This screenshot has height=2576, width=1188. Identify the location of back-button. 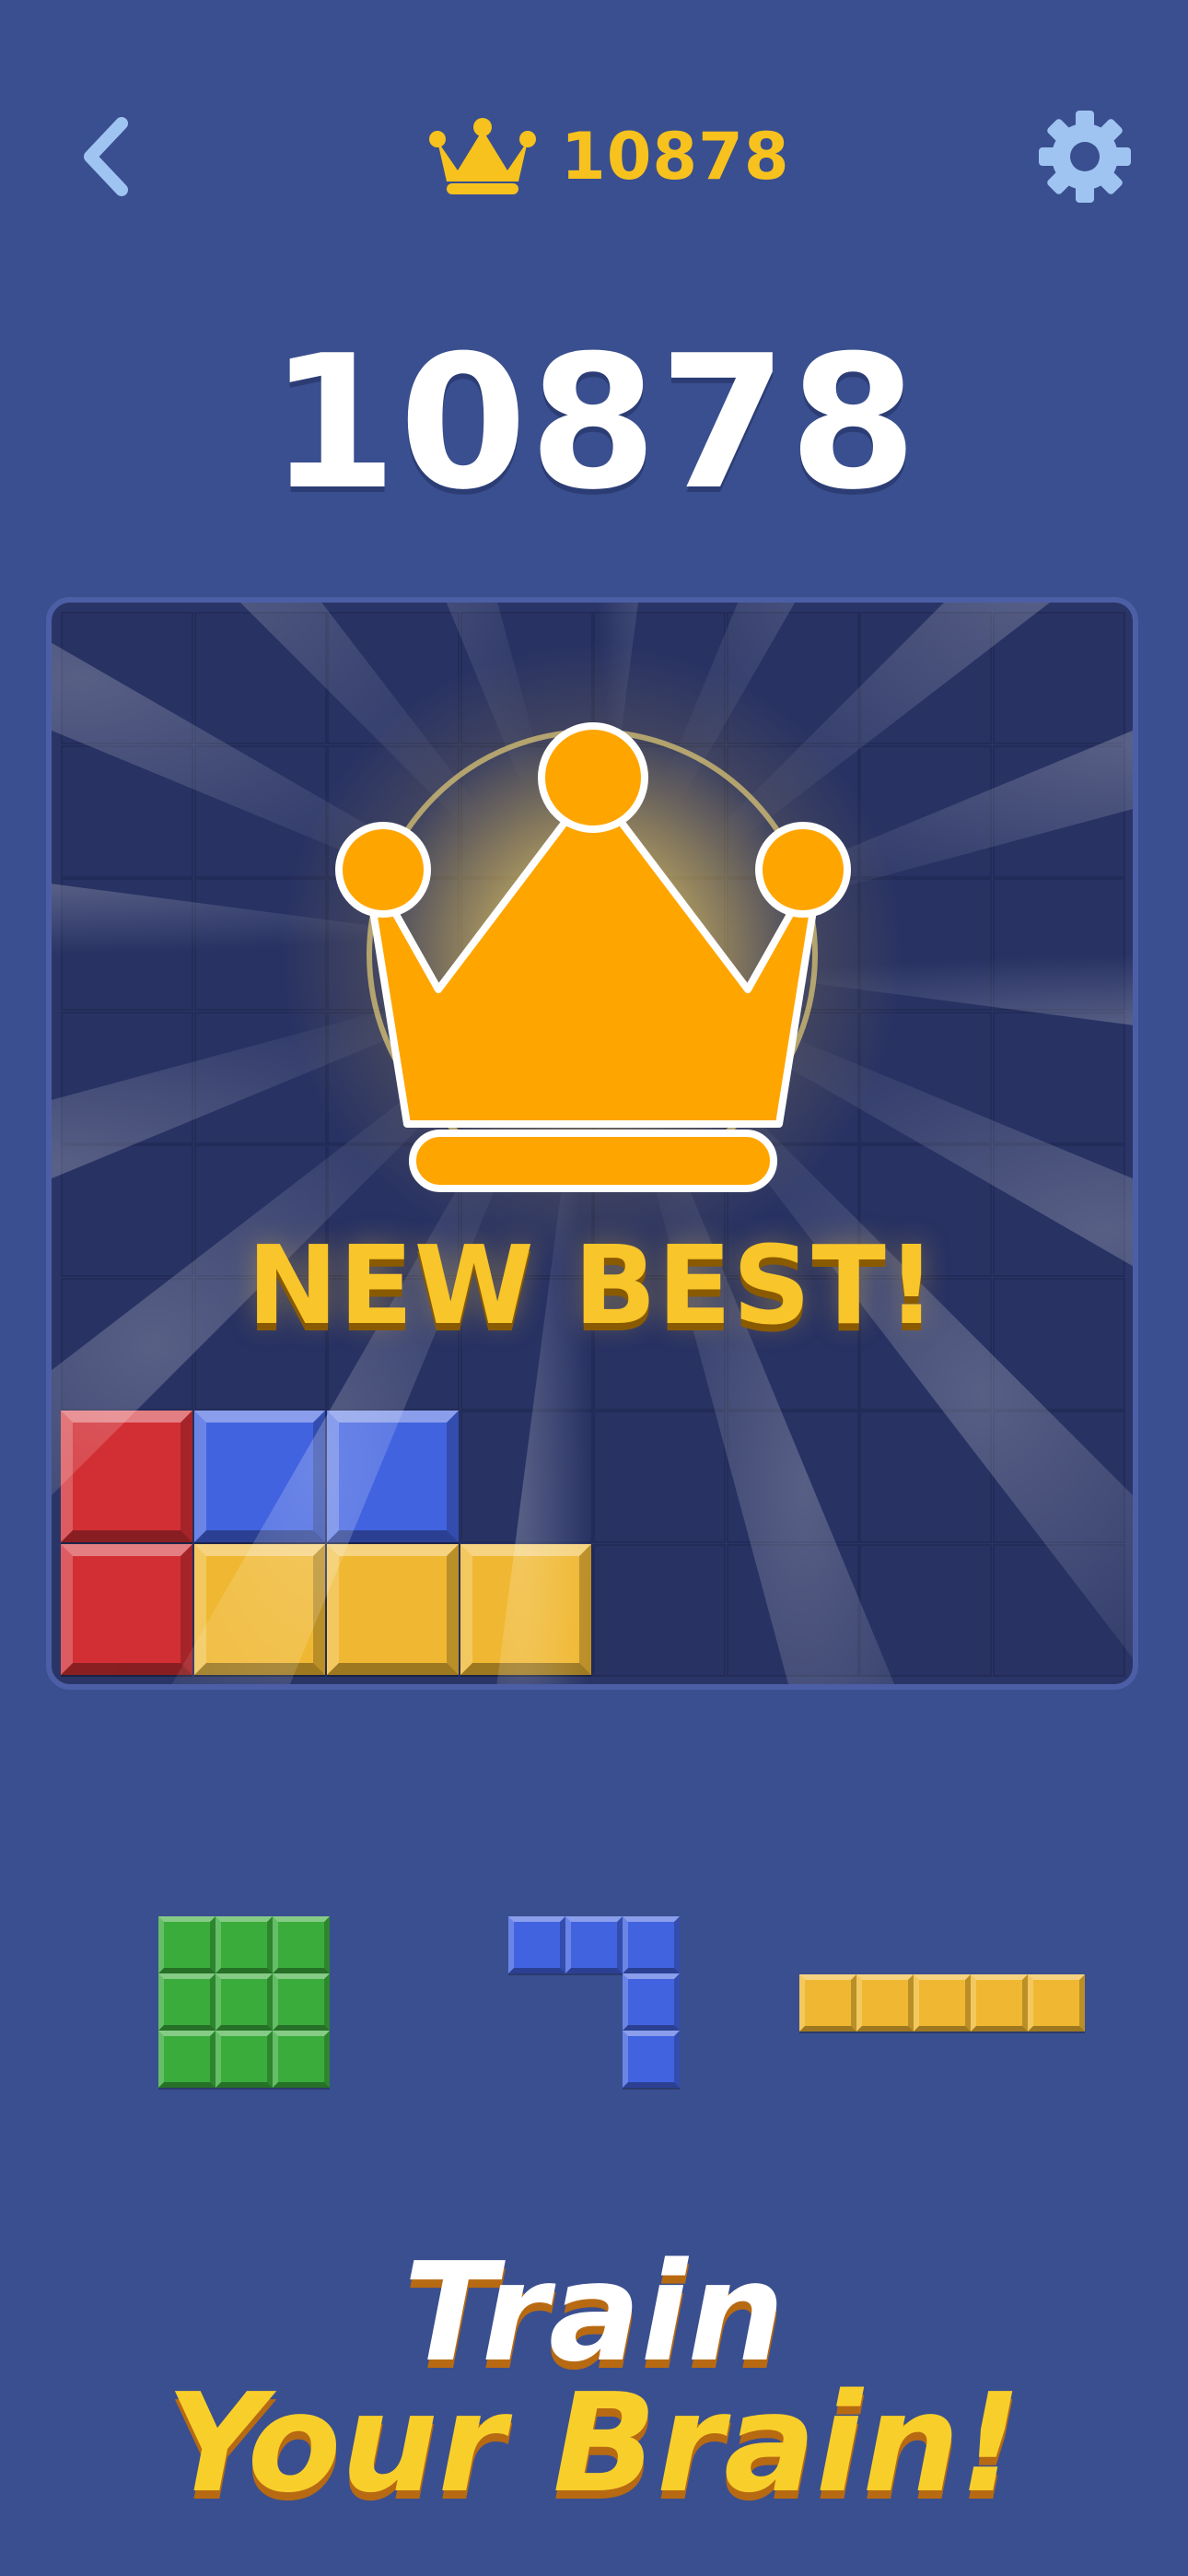
(111, 157).